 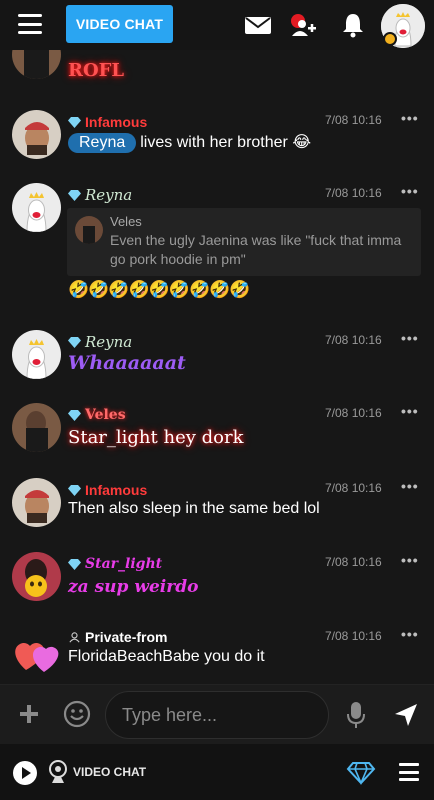 I want to click on bottom-bar: VIDEO CHAT, so click(x=217, y=772).